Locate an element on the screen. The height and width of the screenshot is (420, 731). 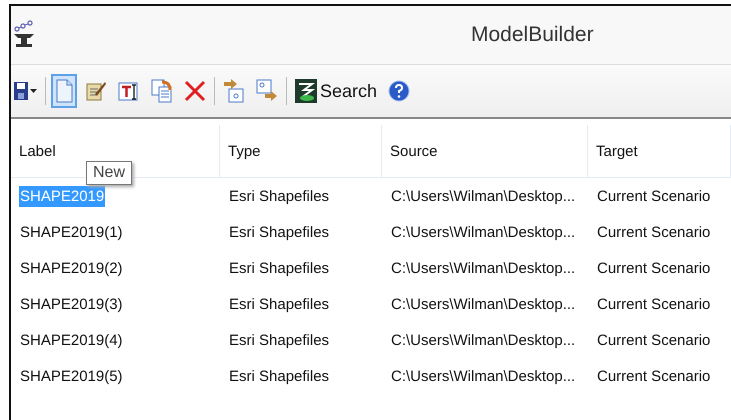
table-cell: SHAPE2019(1) is located at coordinates (71, 232).